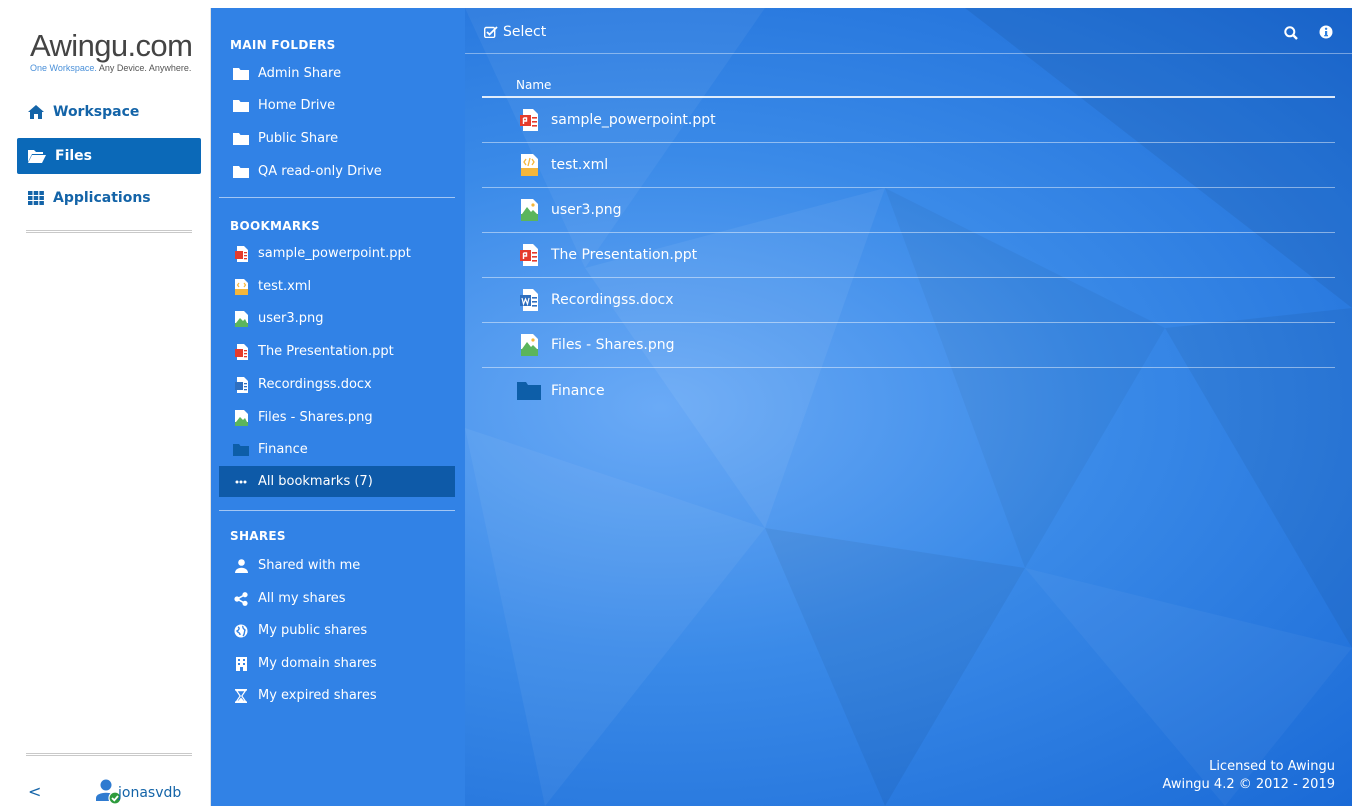 The width and height of the screenshot is (1352, 806). Describe the element at coordinates (908, 345) in the screenshot. I see `file-row: Files - Shares.png` at that location.